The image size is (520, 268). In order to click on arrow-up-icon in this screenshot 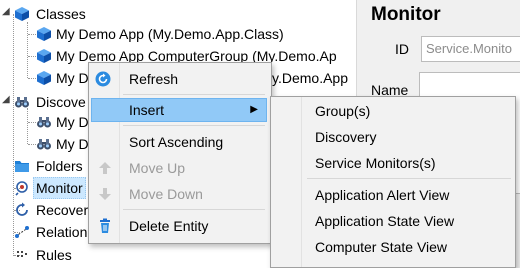, I will do `click(105, 168)`.